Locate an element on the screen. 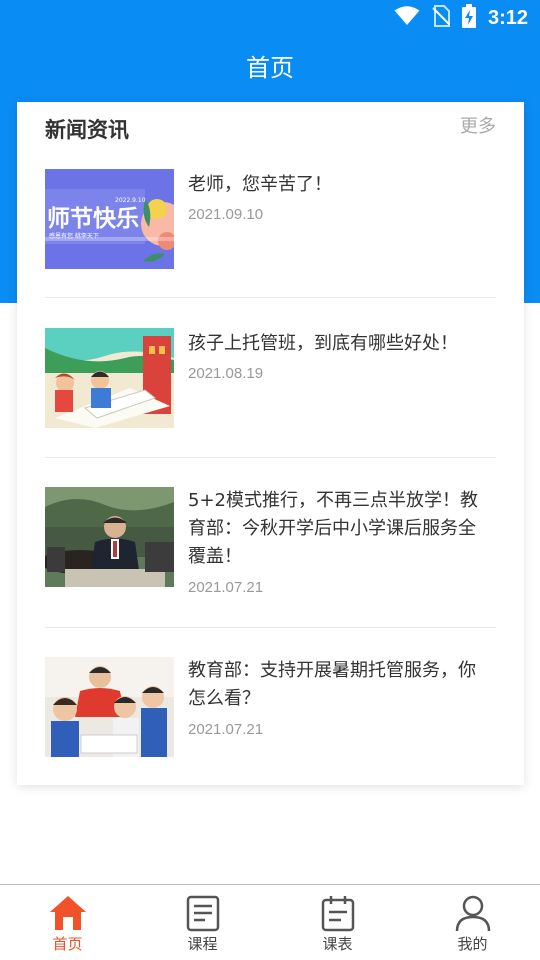 This screenshot has height=960, width=540. children-reading-illustration is located at coordinates (109, 378).